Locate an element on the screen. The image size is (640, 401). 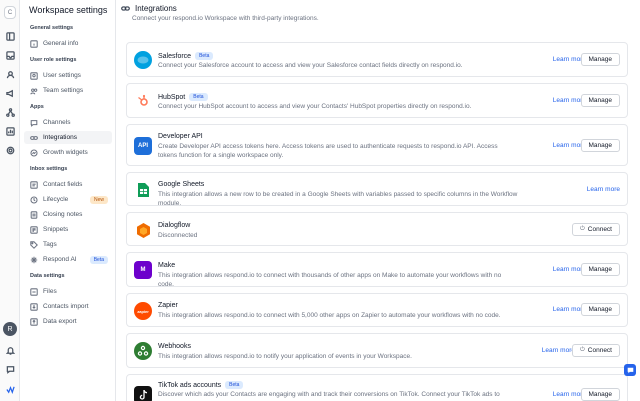
integration-name: Make is located at coordinates (166, 265).